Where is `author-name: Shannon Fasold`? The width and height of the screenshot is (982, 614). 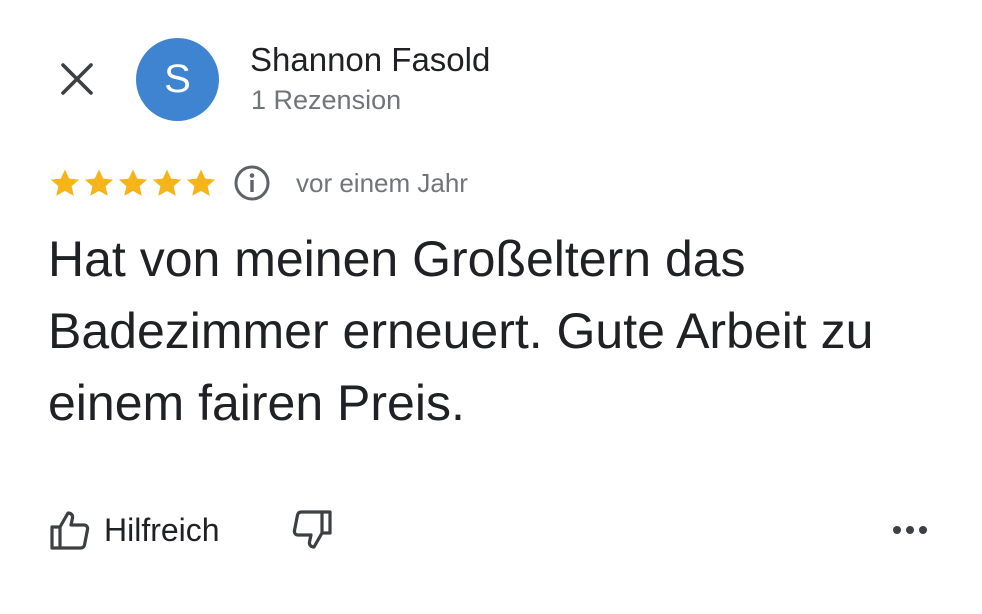
author-name: Shannon Fasold is located at coordinates (370, 60).